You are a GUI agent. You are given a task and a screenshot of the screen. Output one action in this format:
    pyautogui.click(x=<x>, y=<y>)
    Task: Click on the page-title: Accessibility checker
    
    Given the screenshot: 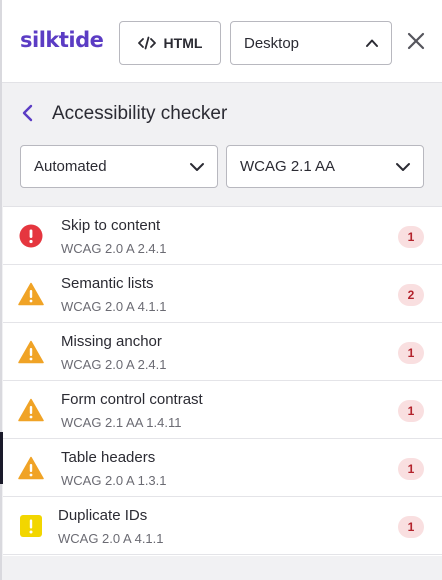 What is the action you would take?
    pyautogui.click(x=140, y=113)
    